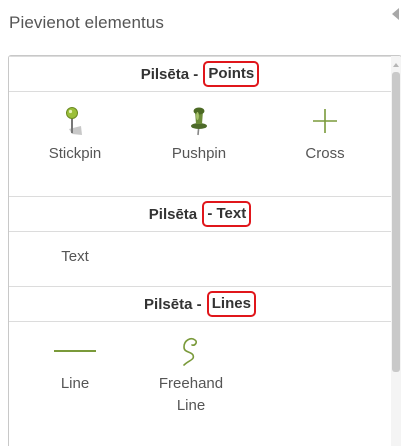 The height and width of the screenshot is (446, 401). Describe the element at coordinates (75, 351) in the screenshot. I see `line-icon` at that location.